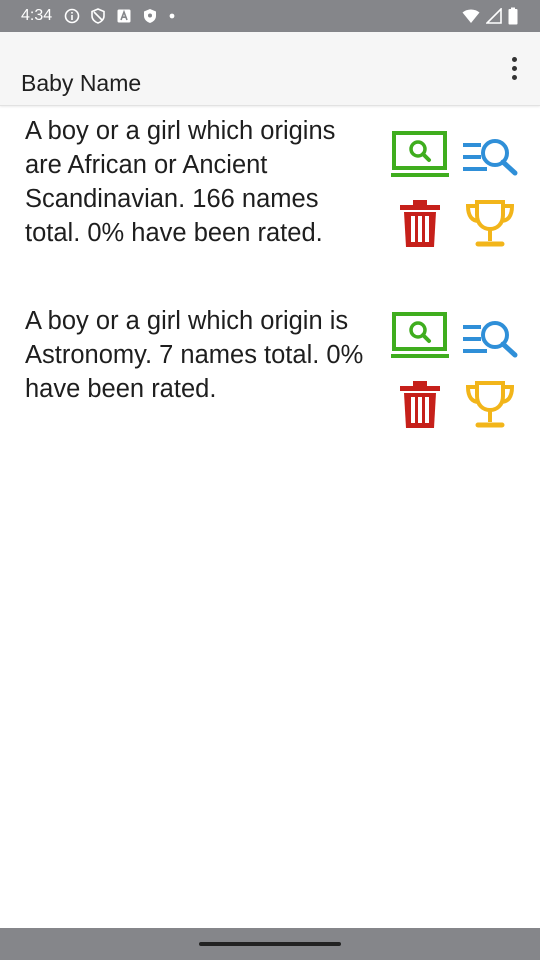 The width and height of the screenshot is (540, 960). I want to click on status-time: 4:34, so click(37, 15).